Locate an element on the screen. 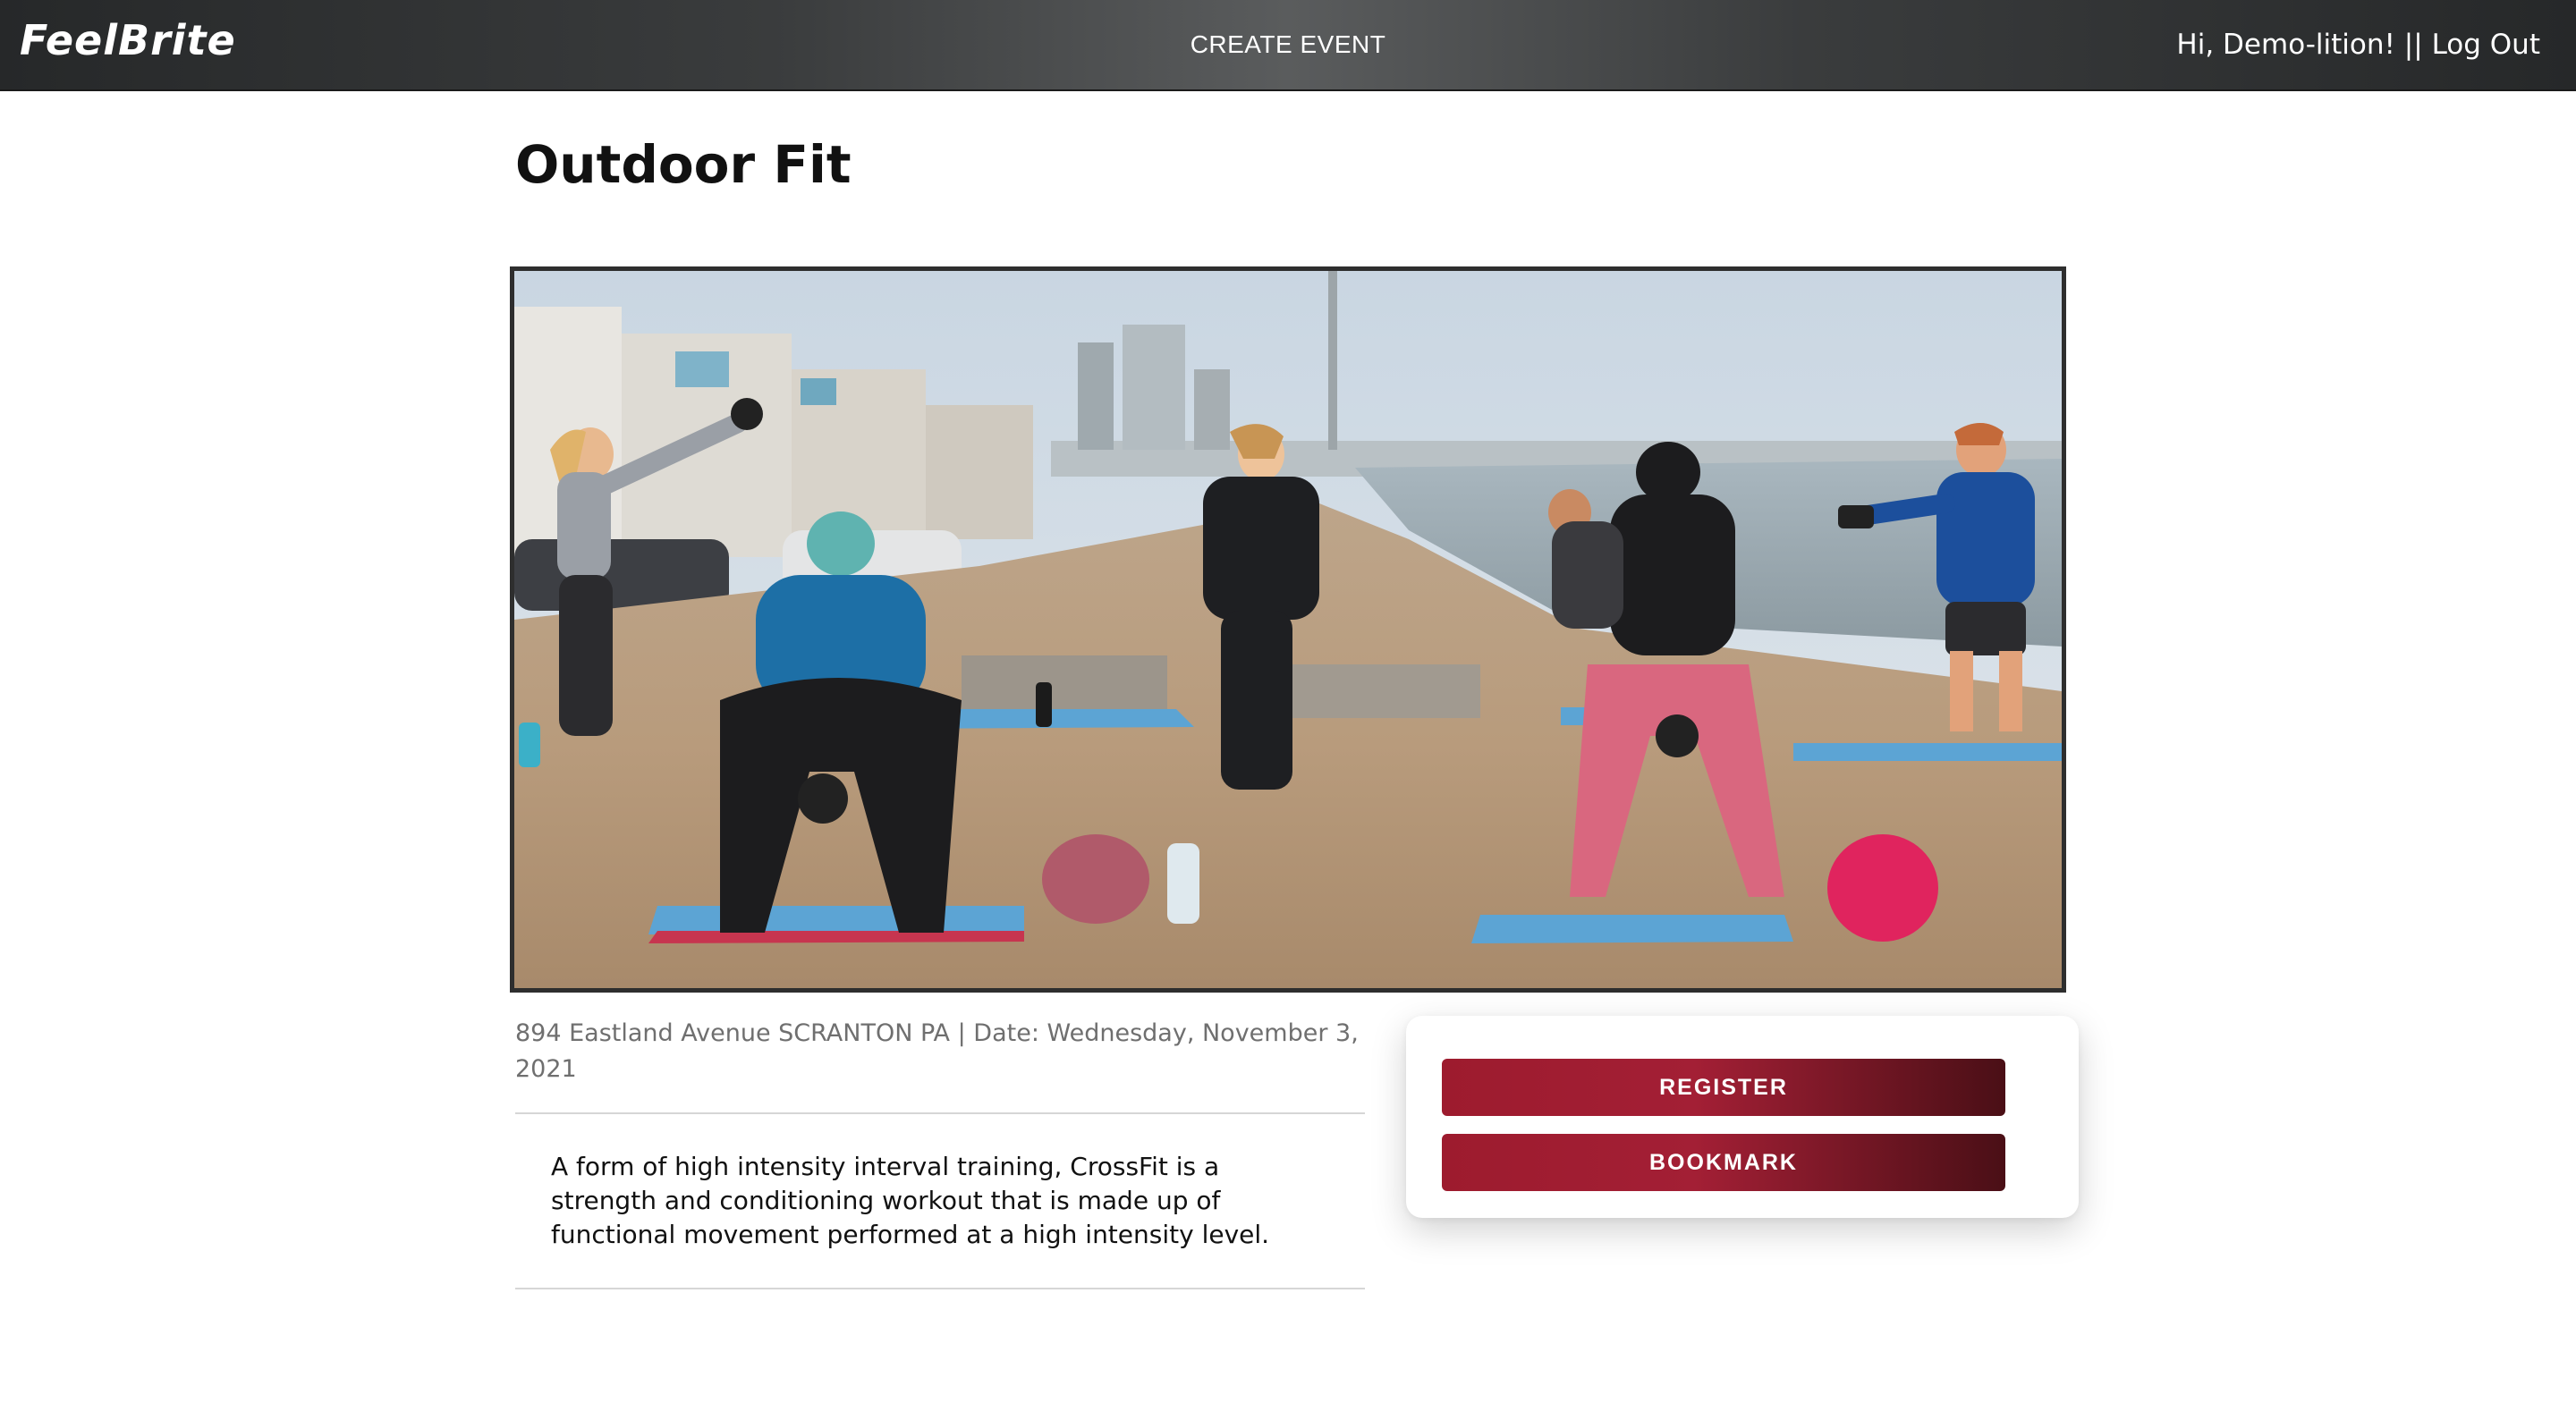  event-actions-card: REGISTER BOOKMARK is located at coordinates (1742, 1117).